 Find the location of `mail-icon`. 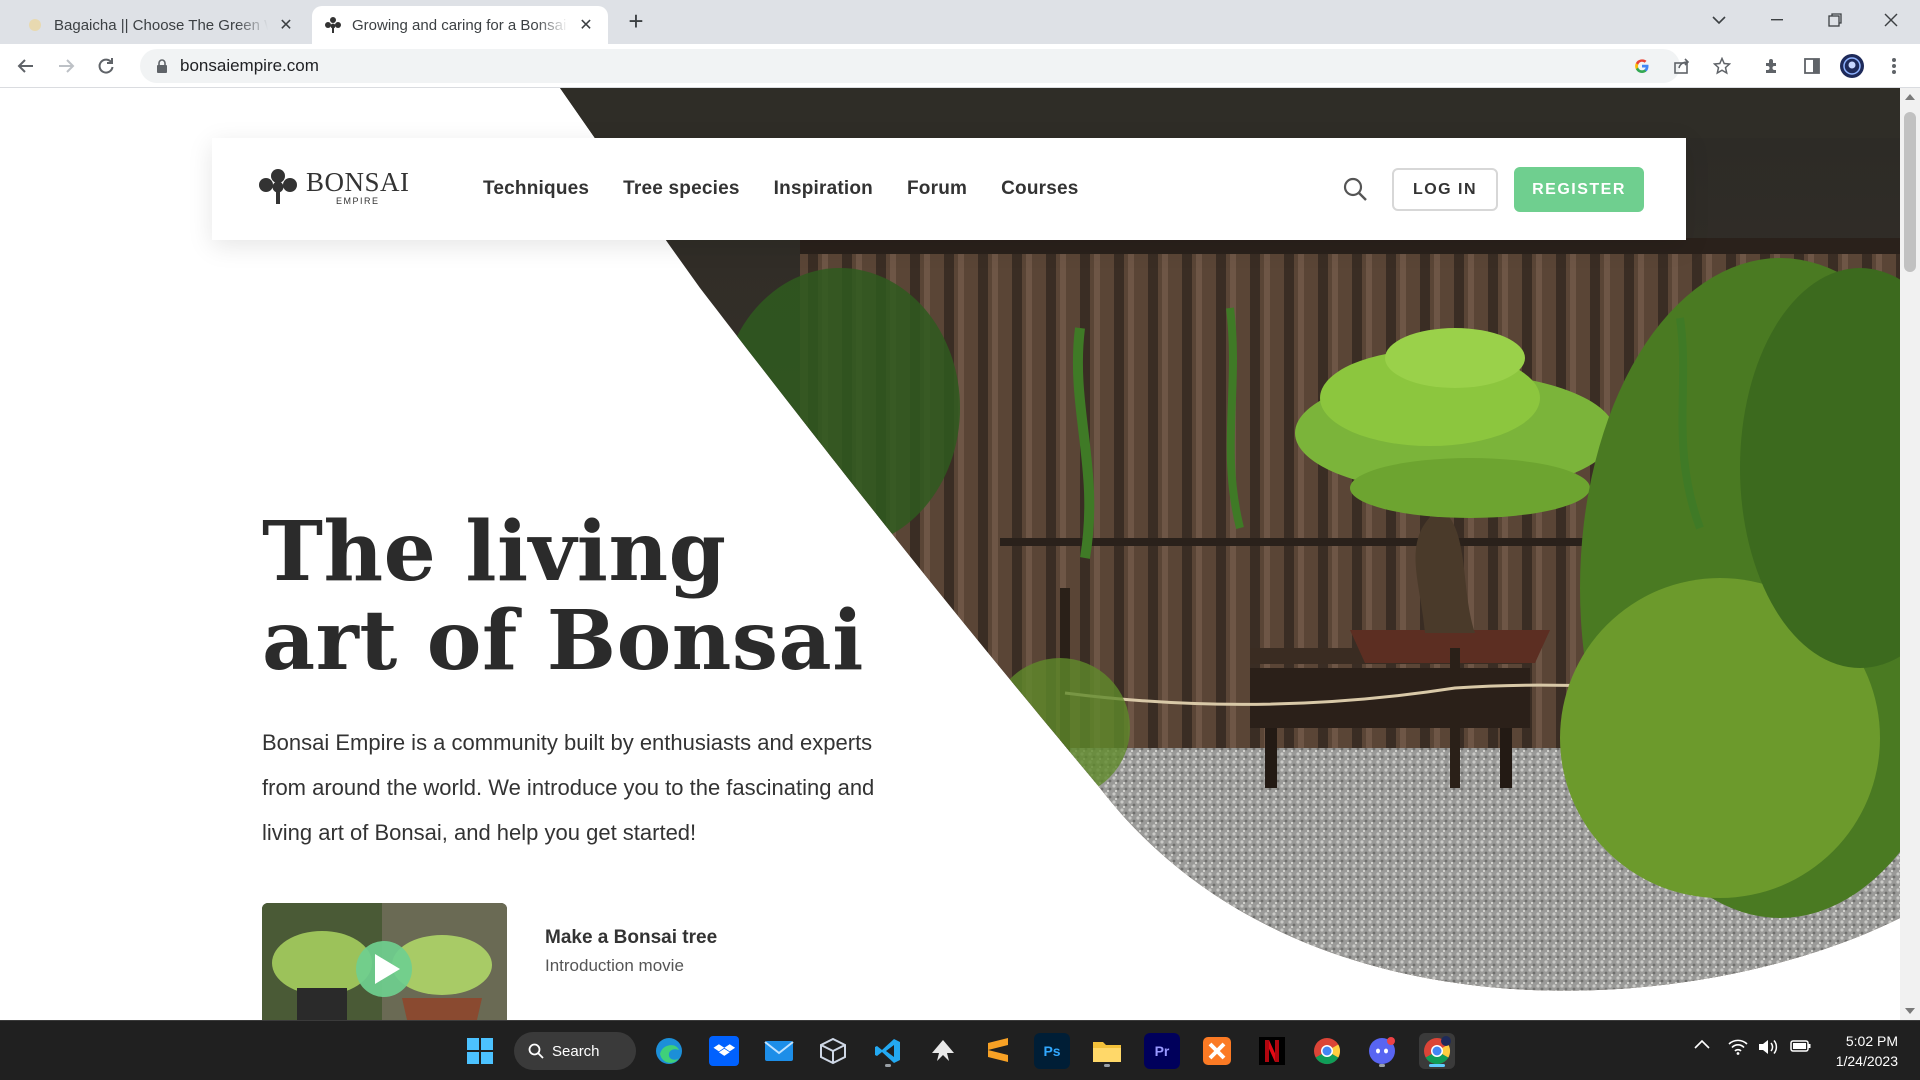

mail-icon is located at coordinates (779, 1051).